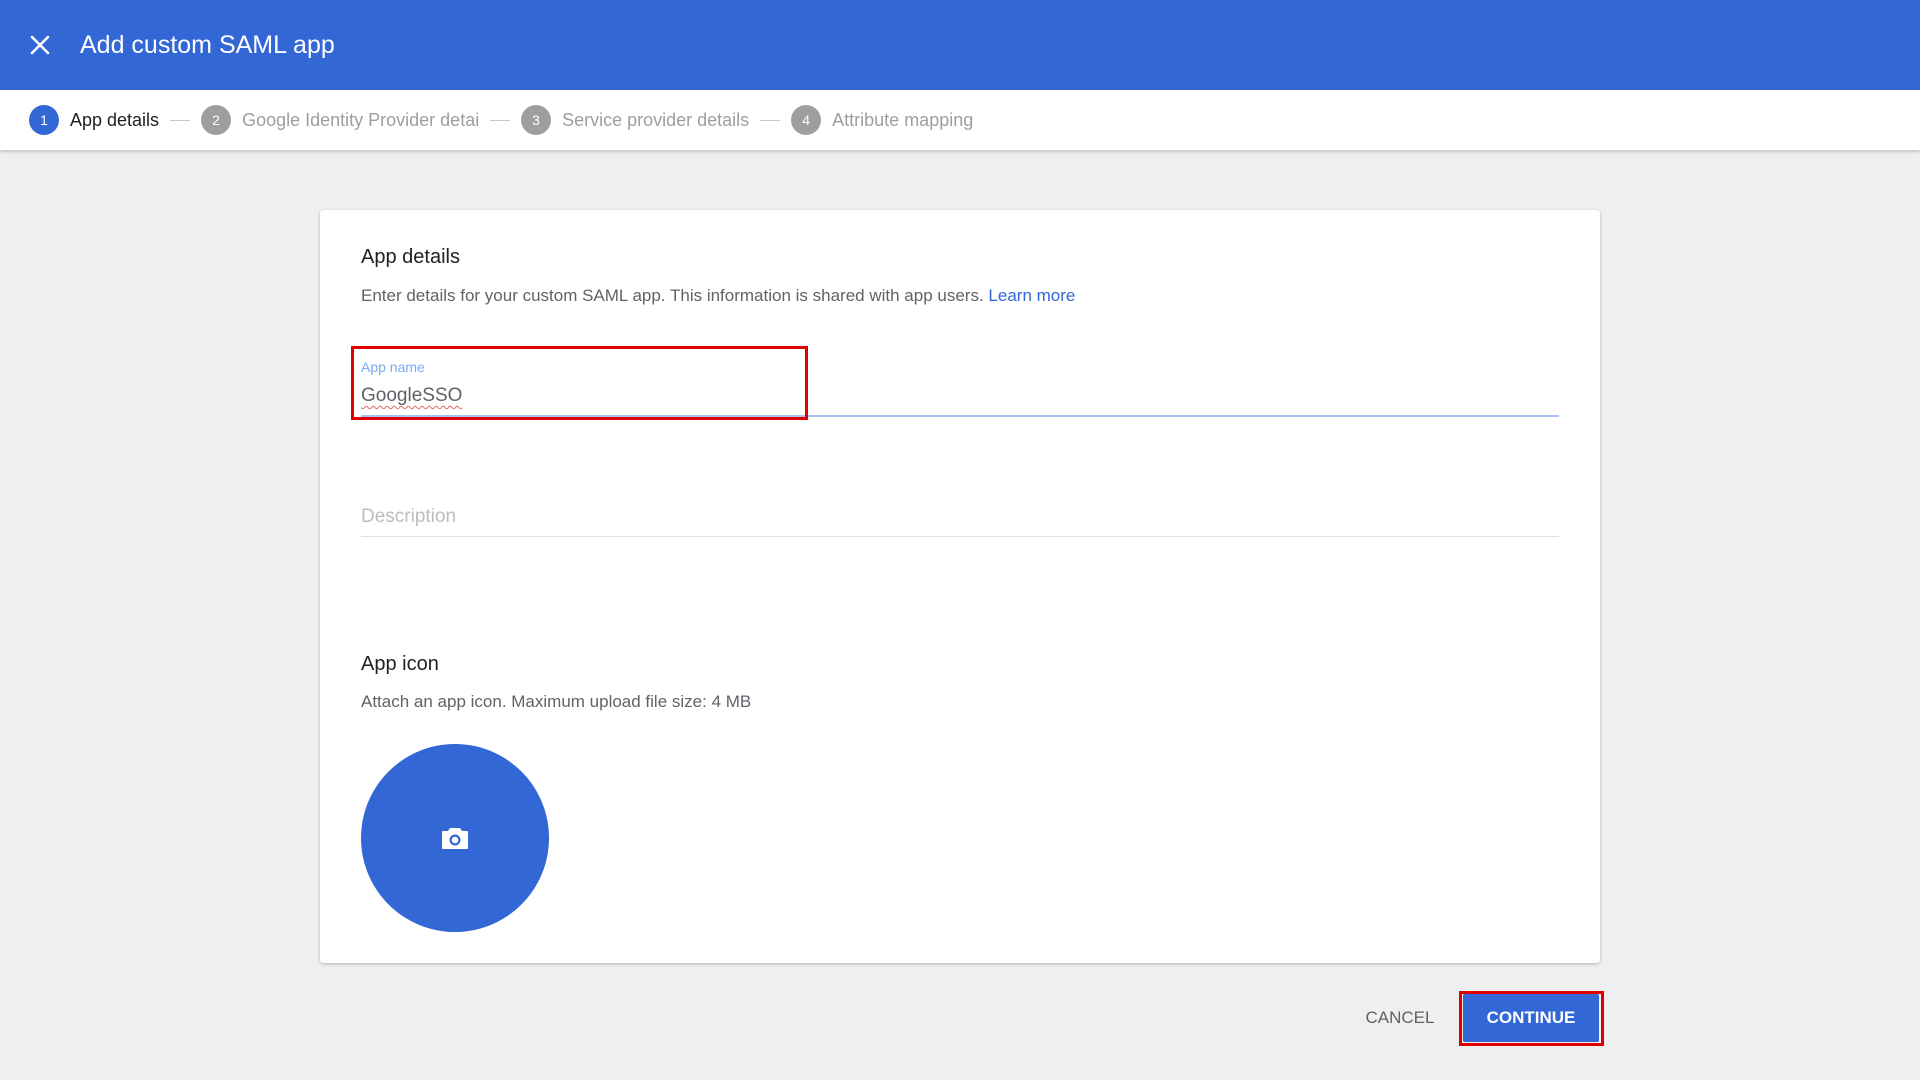  Describe the element at coordinates (960, 536) in the screenshot. I see `description-underline` at that location.